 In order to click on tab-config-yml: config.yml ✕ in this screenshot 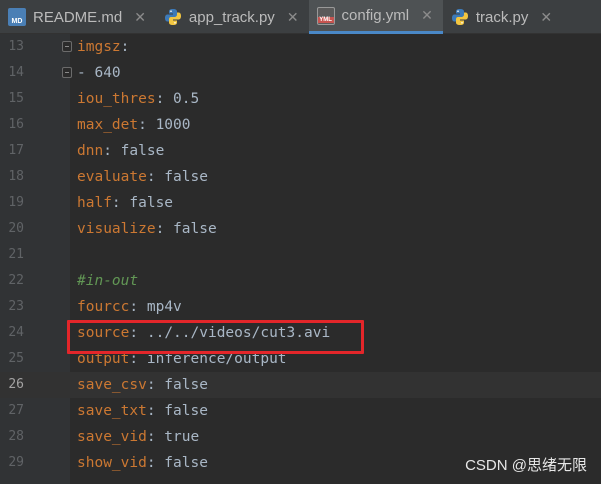, I will do `click(375, 17)`.